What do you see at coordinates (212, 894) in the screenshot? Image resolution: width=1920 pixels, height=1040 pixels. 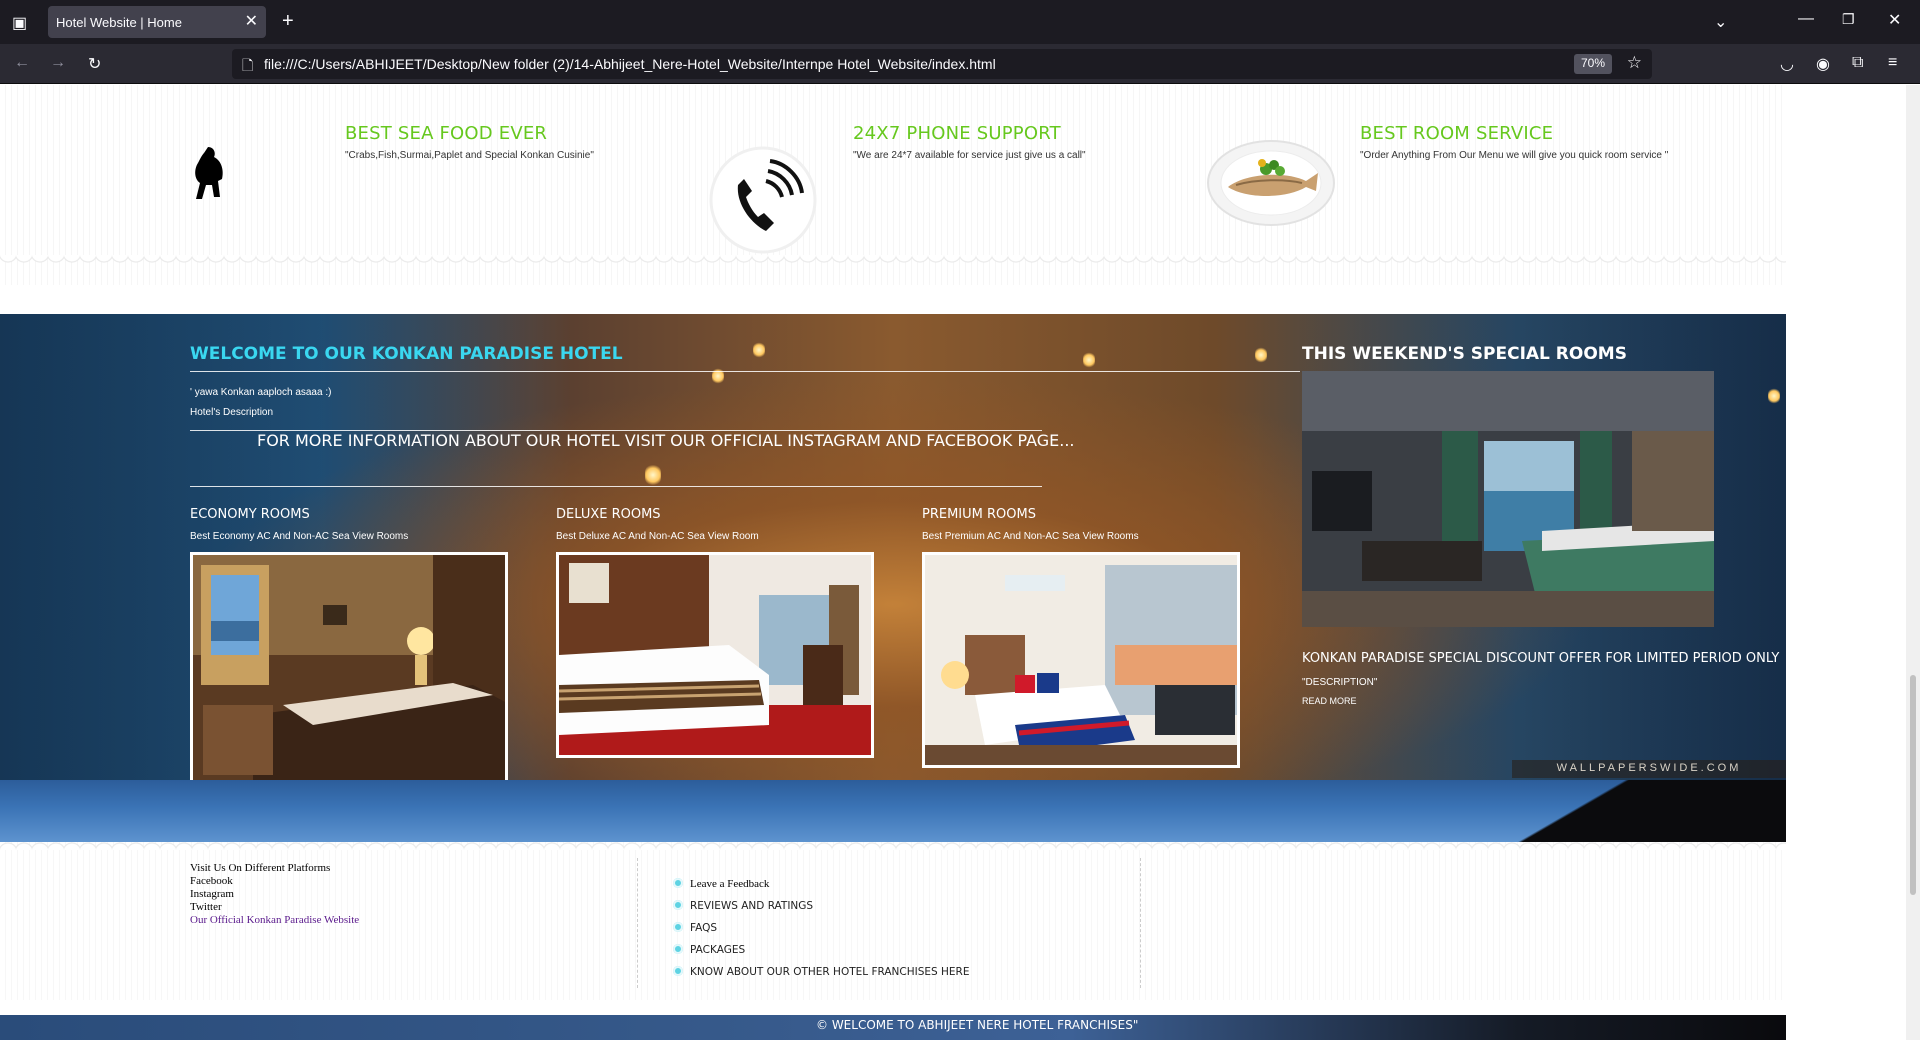 I see `instagram-link: Instagram` at bounding box center [212, 894].